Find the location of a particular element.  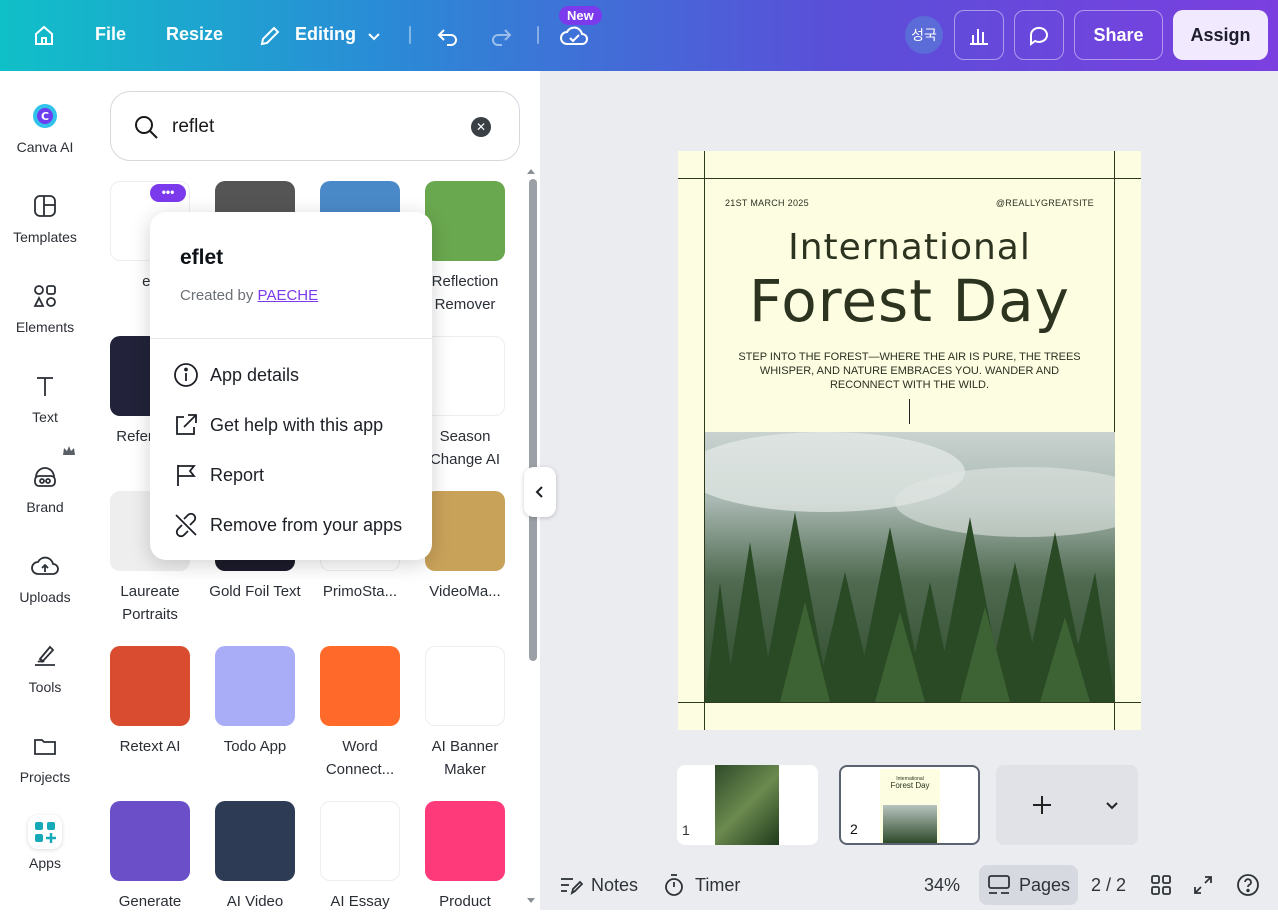

folder-icon is located at coordinates (45, 746).